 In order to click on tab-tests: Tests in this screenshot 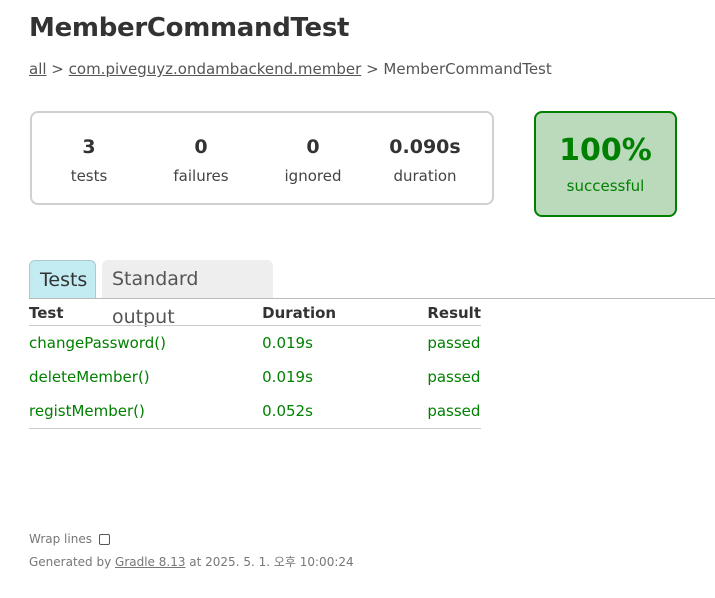, I will do `click(62, 279)`.